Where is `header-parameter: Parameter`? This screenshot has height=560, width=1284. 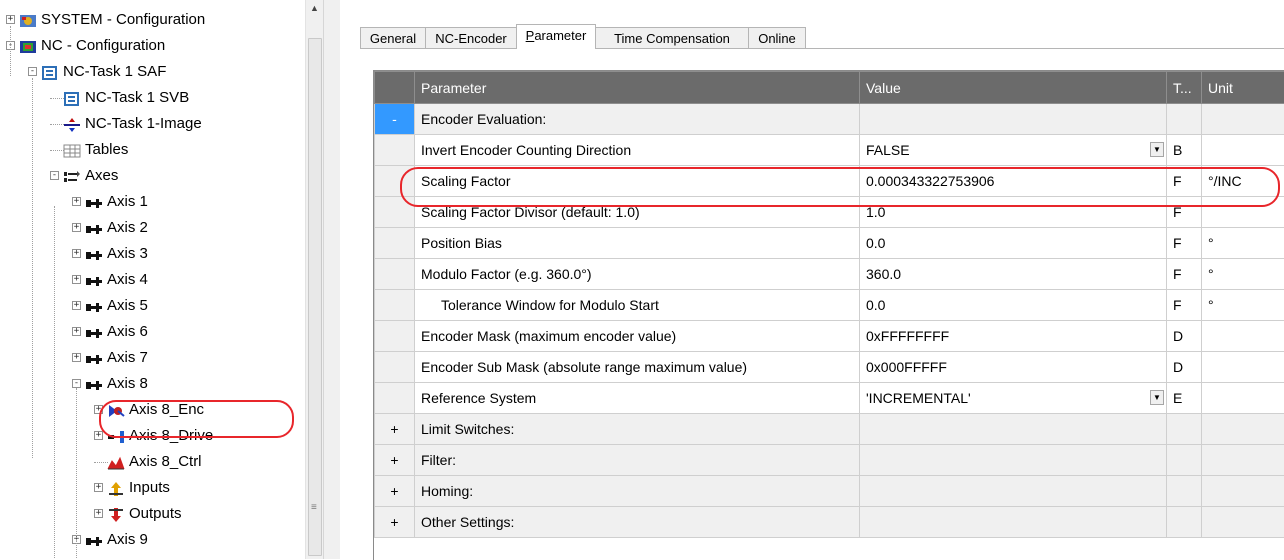
header-parameter: Parameter is located at coordinates (637, 88).